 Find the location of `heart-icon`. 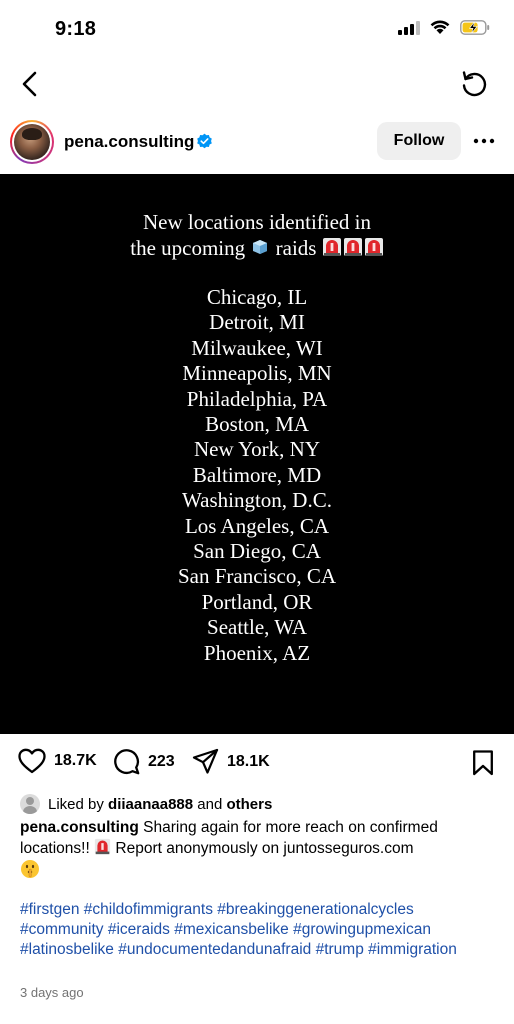

heart-icon is located at coordinates (32, 761).